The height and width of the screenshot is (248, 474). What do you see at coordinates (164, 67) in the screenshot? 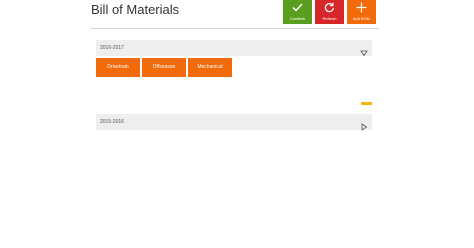
I see `category-offseason-button: Offseason` at bounding box center [164, 67].